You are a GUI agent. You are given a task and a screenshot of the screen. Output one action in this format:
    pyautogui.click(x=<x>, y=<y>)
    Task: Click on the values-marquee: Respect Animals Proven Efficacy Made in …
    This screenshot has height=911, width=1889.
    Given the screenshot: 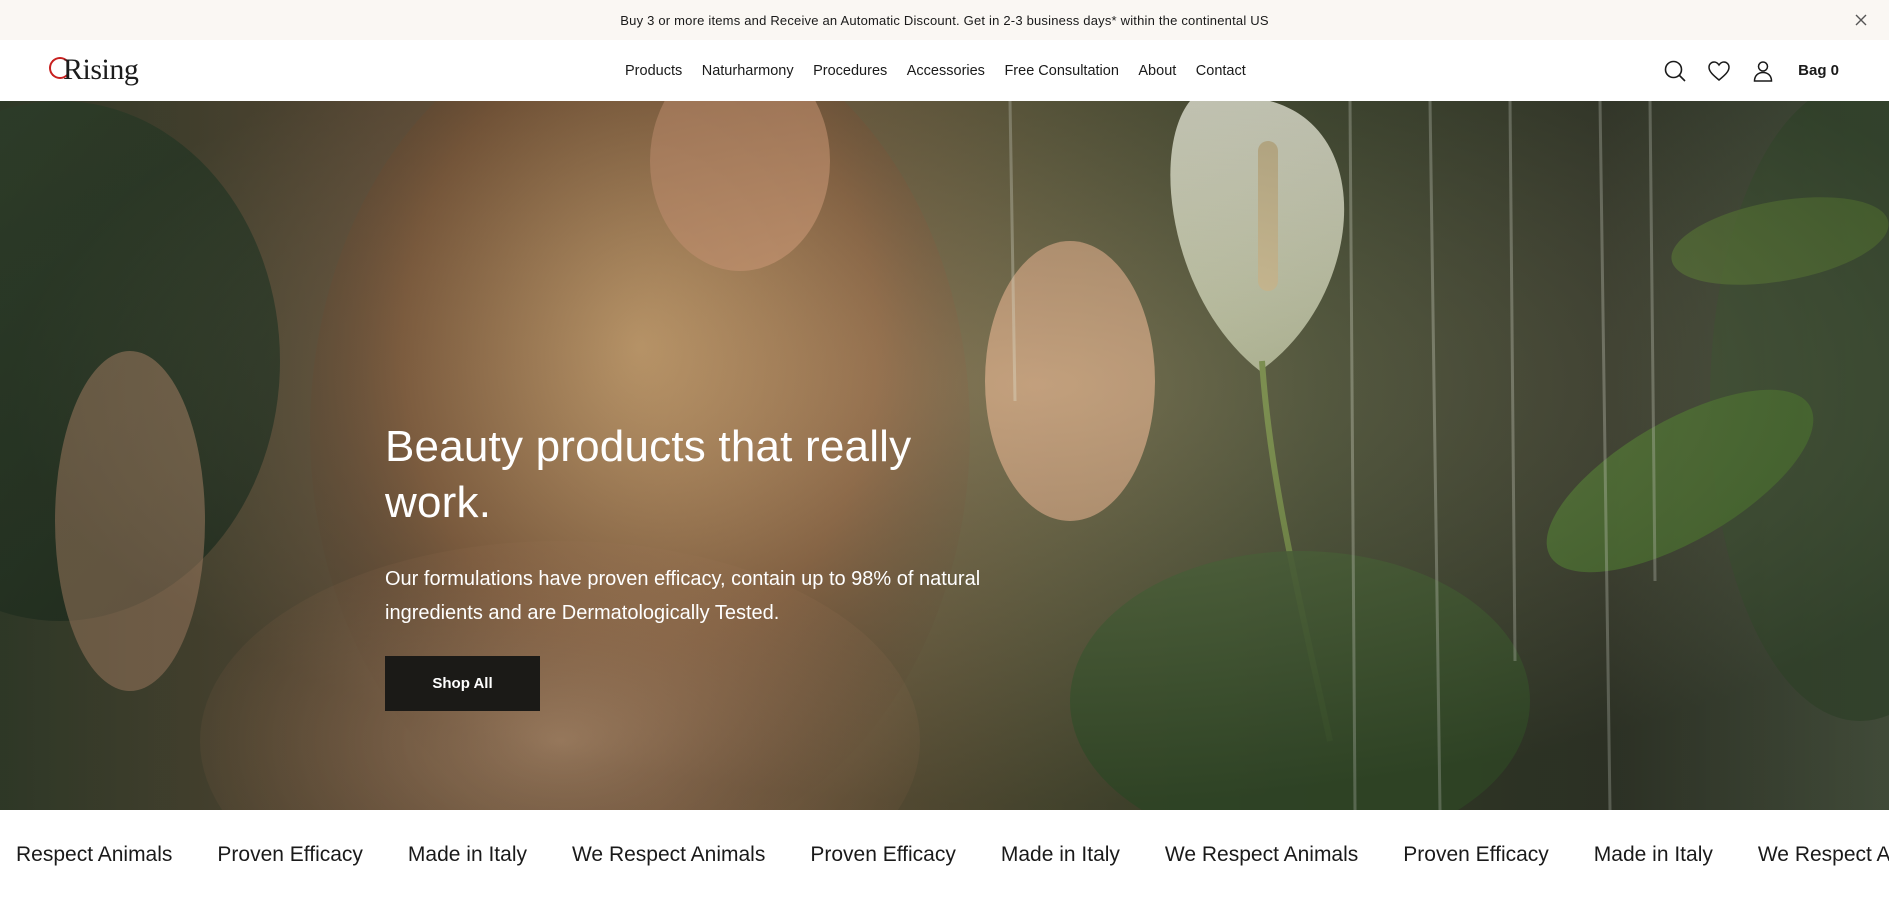 What is the action you would take?
    pyautogui.click(x=944, y=860)
    